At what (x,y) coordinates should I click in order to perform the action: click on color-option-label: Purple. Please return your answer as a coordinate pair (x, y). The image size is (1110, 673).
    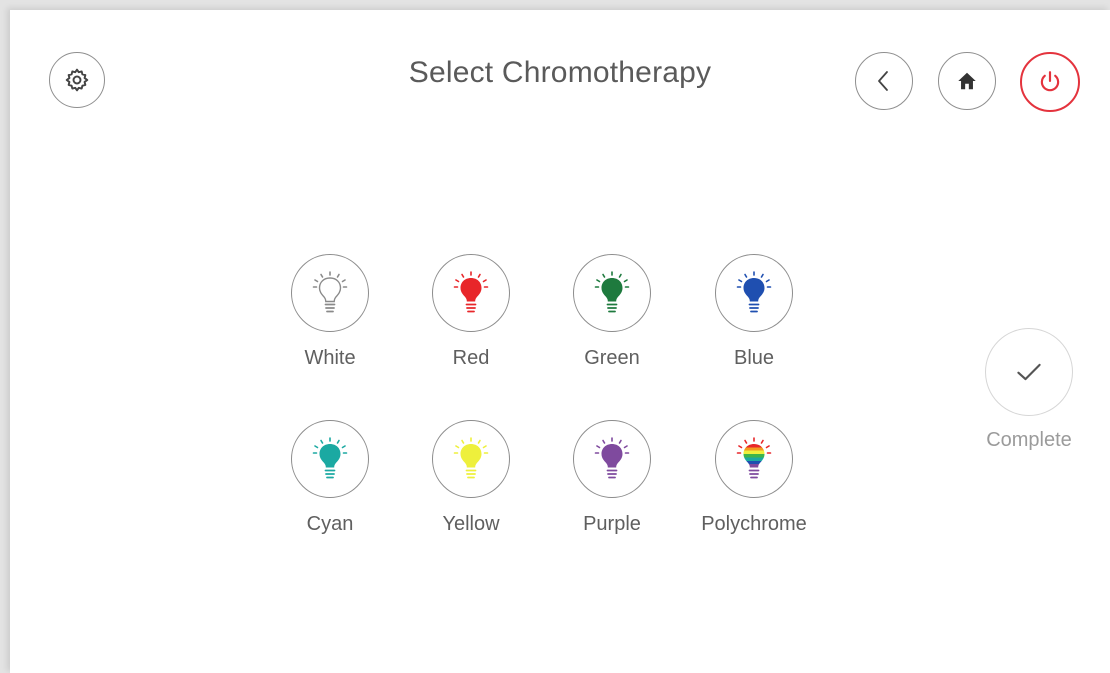
    Looking at the image, I should click on (612, 524).